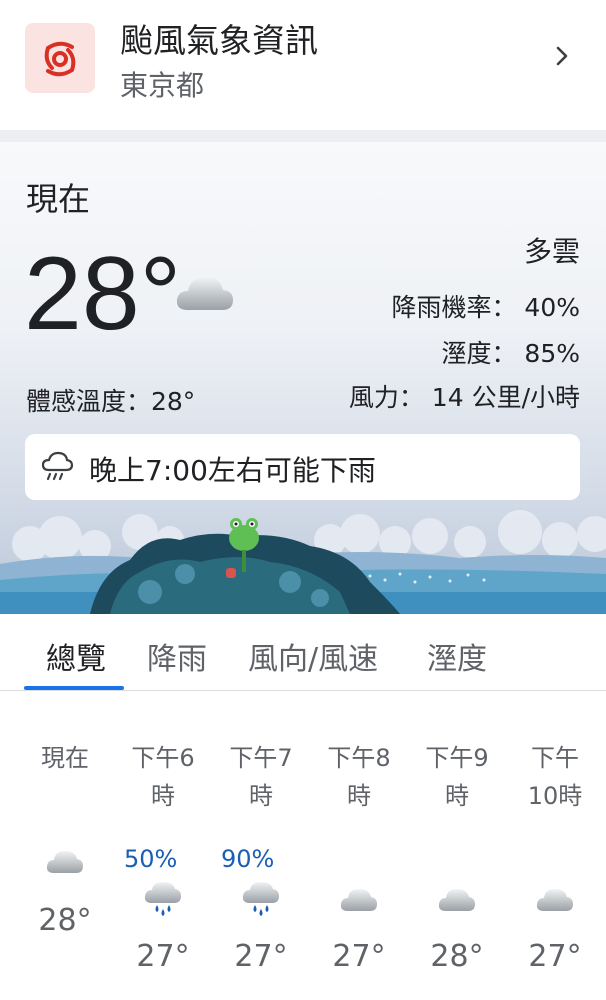 The height and width of the screenshot is (1000, 606). Describe the element at coordinates (219, 40) in the screenshot. I see `typhoon-title: 颱風氣象資訊` at that location.